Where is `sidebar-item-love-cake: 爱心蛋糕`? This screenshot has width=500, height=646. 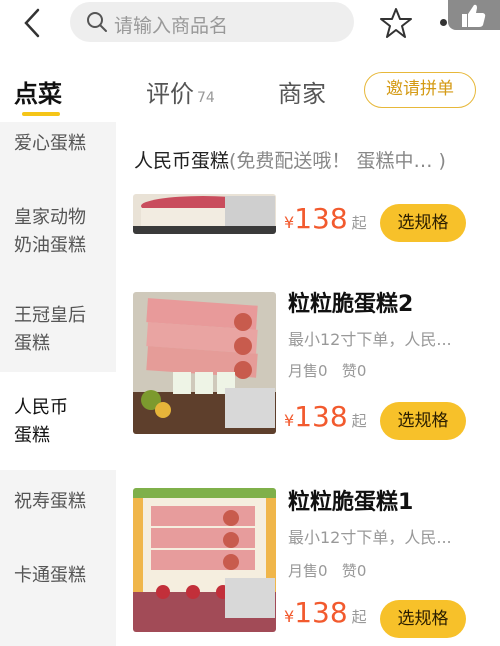 sidebar-item-love-cake: 爱心蛋糕 is located at coordinates (58, 144).